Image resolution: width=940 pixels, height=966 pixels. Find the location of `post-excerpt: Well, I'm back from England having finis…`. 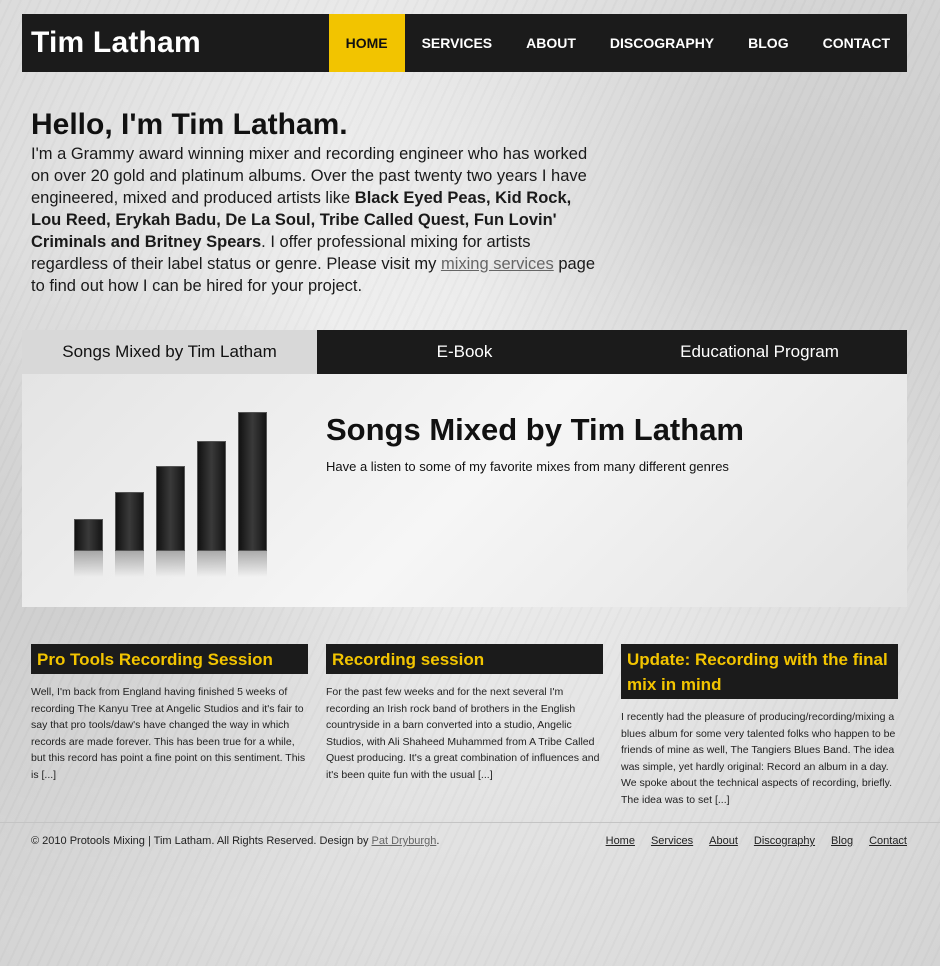

post-excerpt: Well, I'm back from England having finis… is located at coordinates (168, 733).